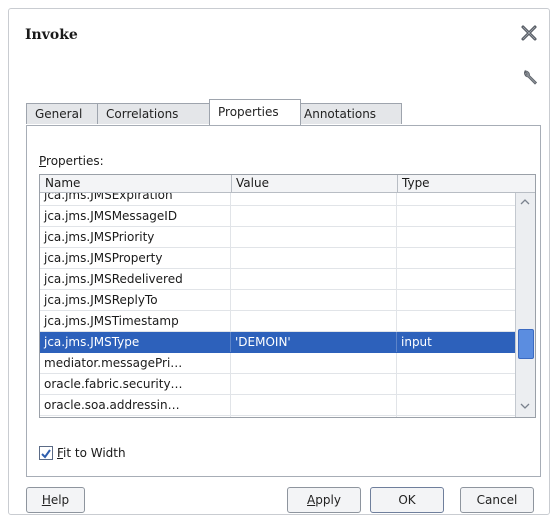 This screenshot has width=559, height=523. Describe the element at coordinates (328, 500) in the screenshot. I see `apply-label-rest: pply` at that location.